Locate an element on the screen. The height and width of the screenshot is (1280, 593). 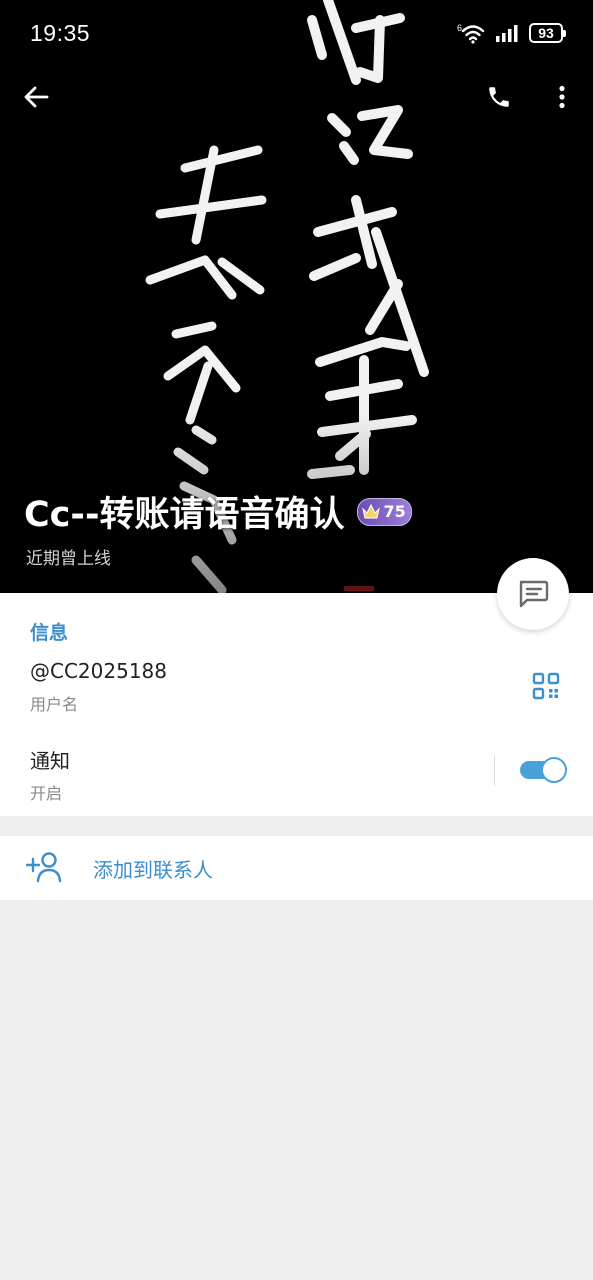
level-value: 75 is located at coordinates (394, 511).